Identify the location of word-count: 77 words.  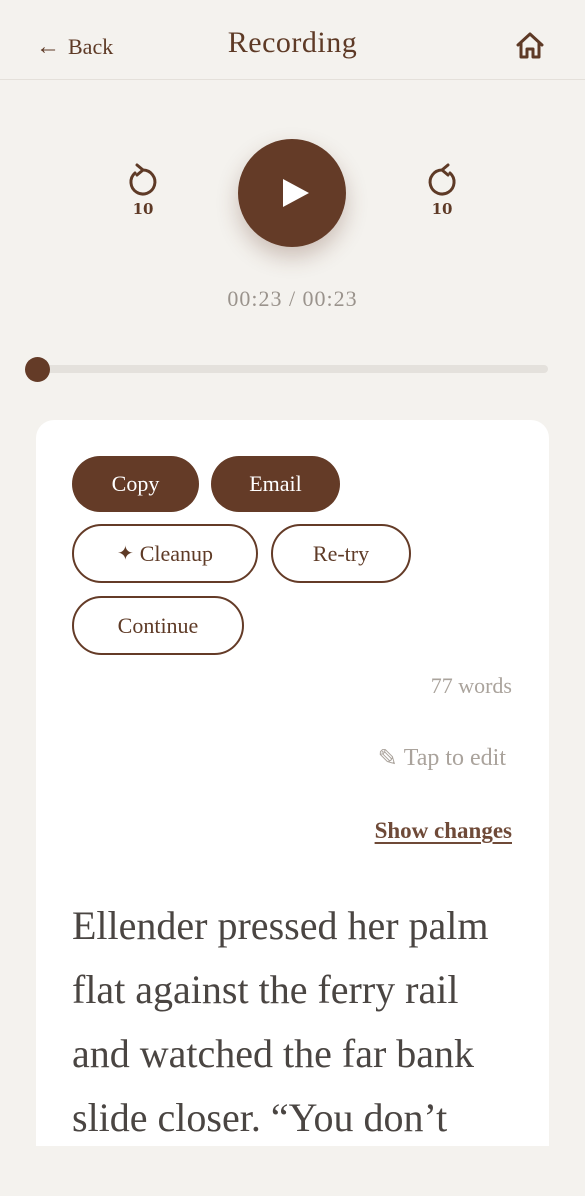
(471, 685).